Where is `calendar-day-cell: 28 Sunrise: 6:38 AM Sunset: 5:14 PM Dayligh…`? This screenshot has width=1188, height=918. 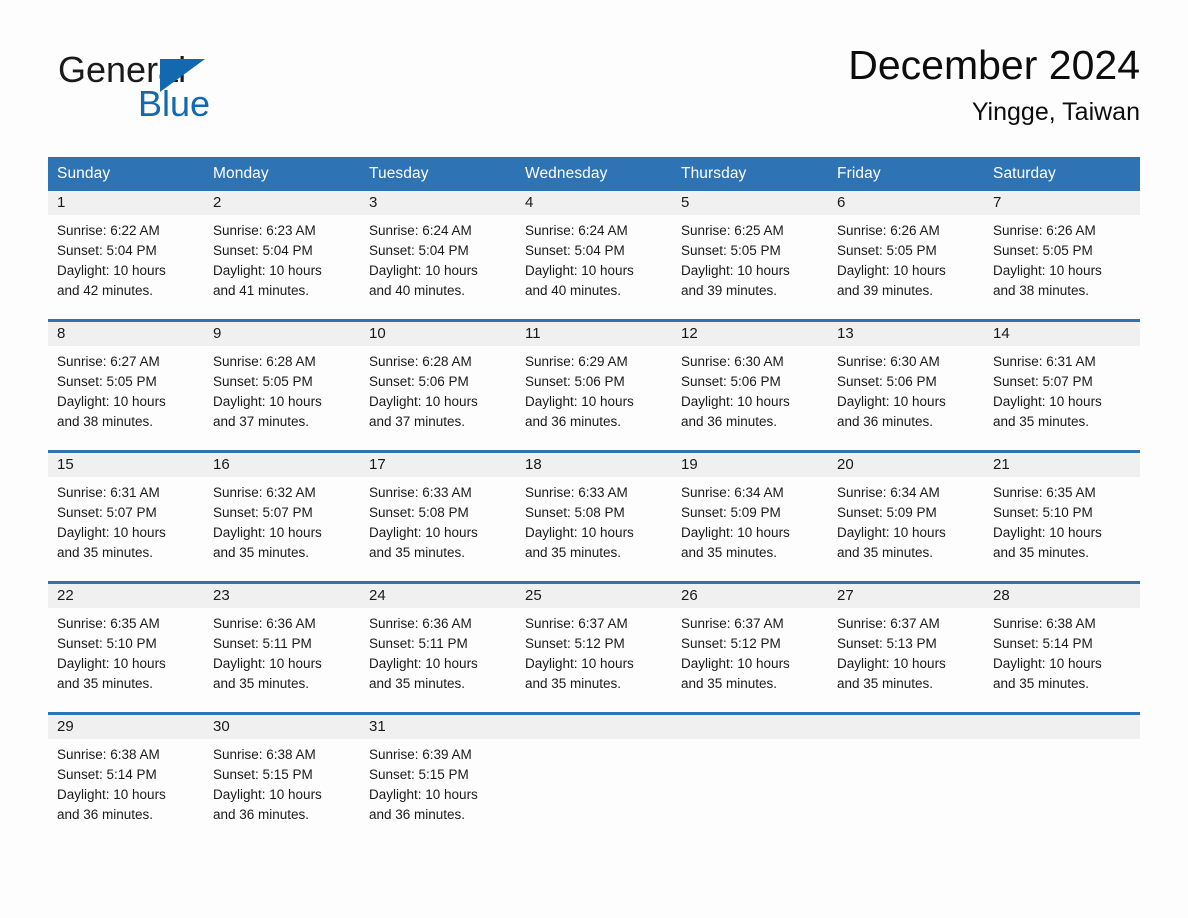
calendar-day-cell: 28 Sunrise: 6:38 AM Sunset: 5:14 PM Dayligh… is located at coordinates (1062, 647).